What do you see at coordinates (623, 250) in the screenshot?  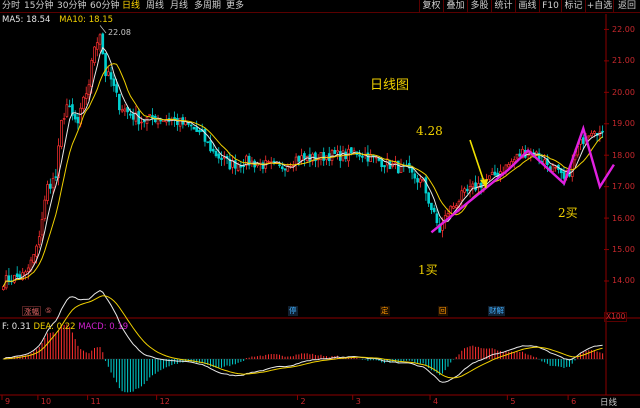 I see `price-tick-label: 15.00` at bounding box center [623, 250].